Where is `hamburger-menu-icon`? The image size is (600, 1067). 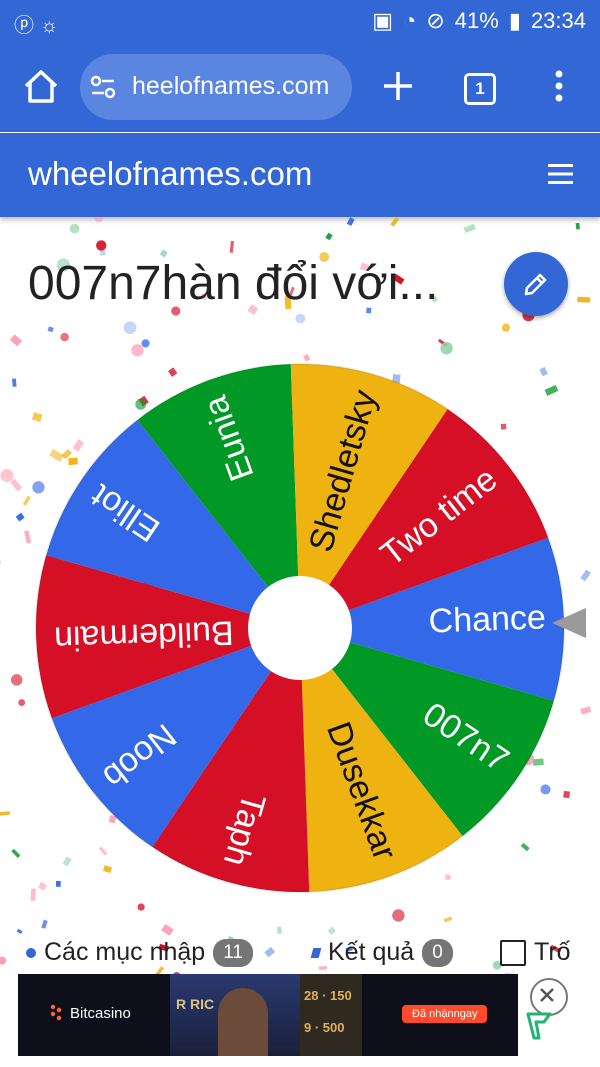
hamburger-menu-icon is located at coordinates (560, 174).